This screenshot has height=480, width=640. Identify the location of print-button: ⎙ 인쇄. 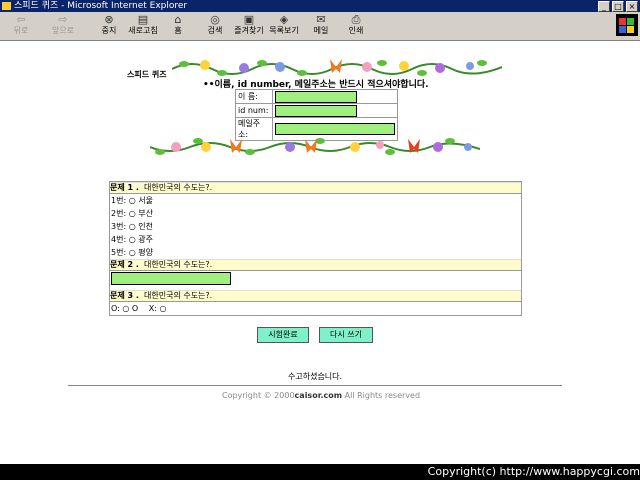
(356, 27).